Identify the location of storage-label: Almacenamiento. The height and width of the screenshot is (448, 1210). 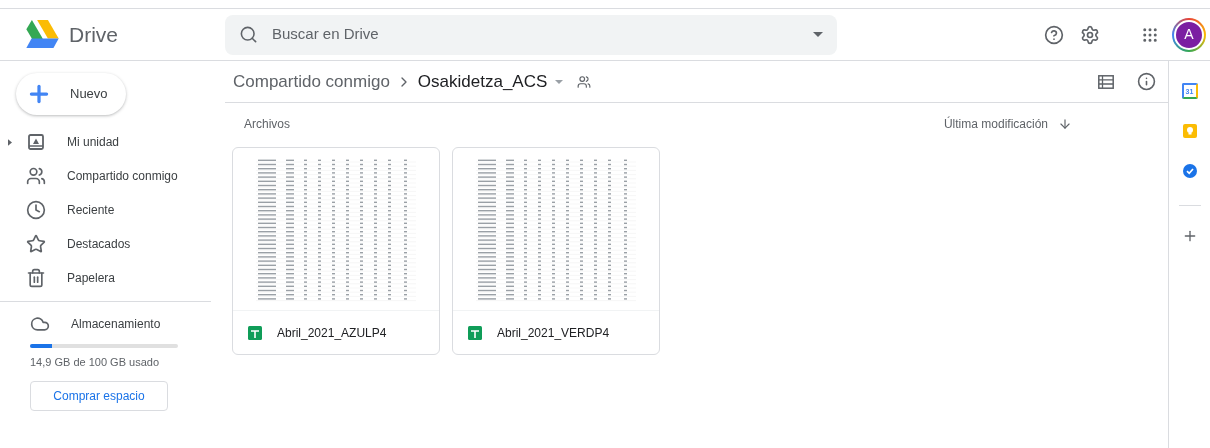
(116, 324).